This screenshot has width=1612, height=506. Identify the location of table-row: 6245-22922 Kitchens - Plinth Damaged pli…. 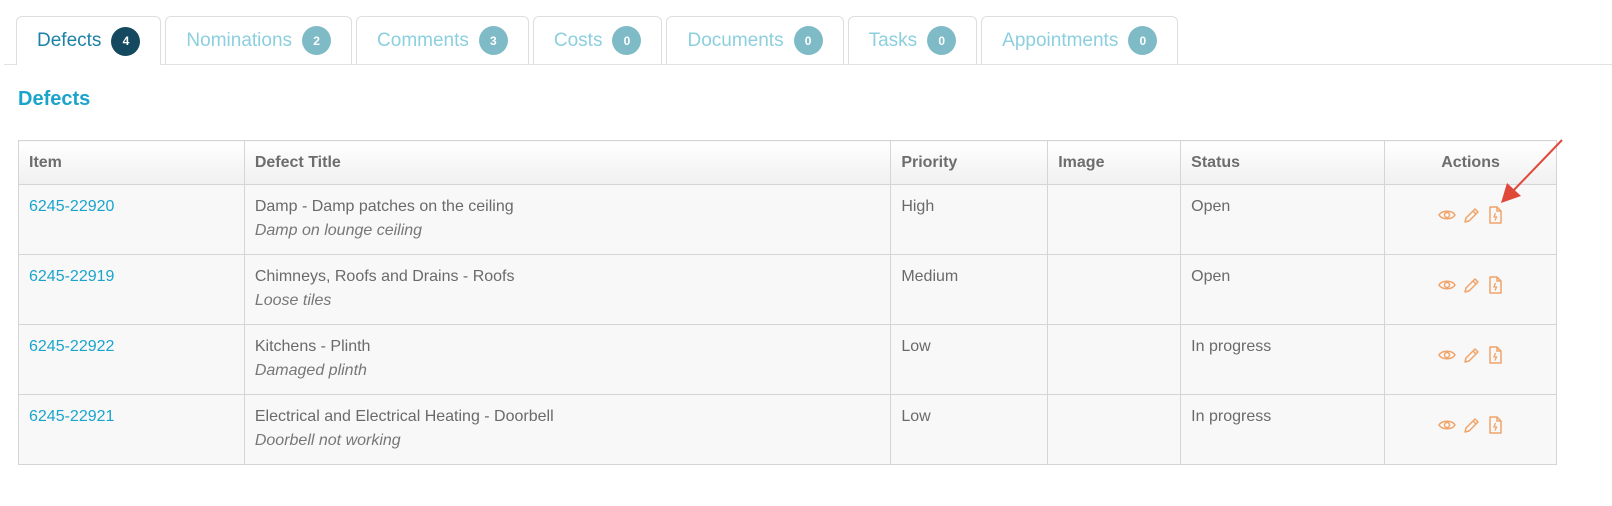
(787, 359).